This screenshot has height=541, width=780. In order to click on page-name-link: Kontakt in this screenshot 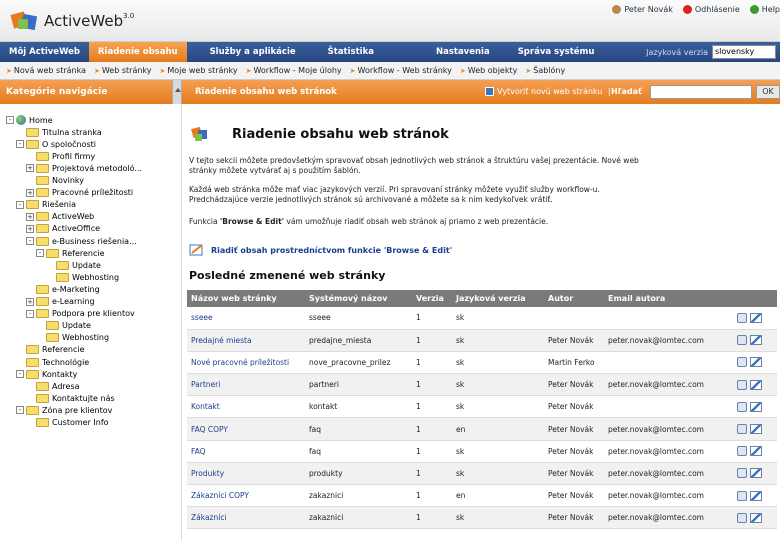, I will do `click(246, 407)`.